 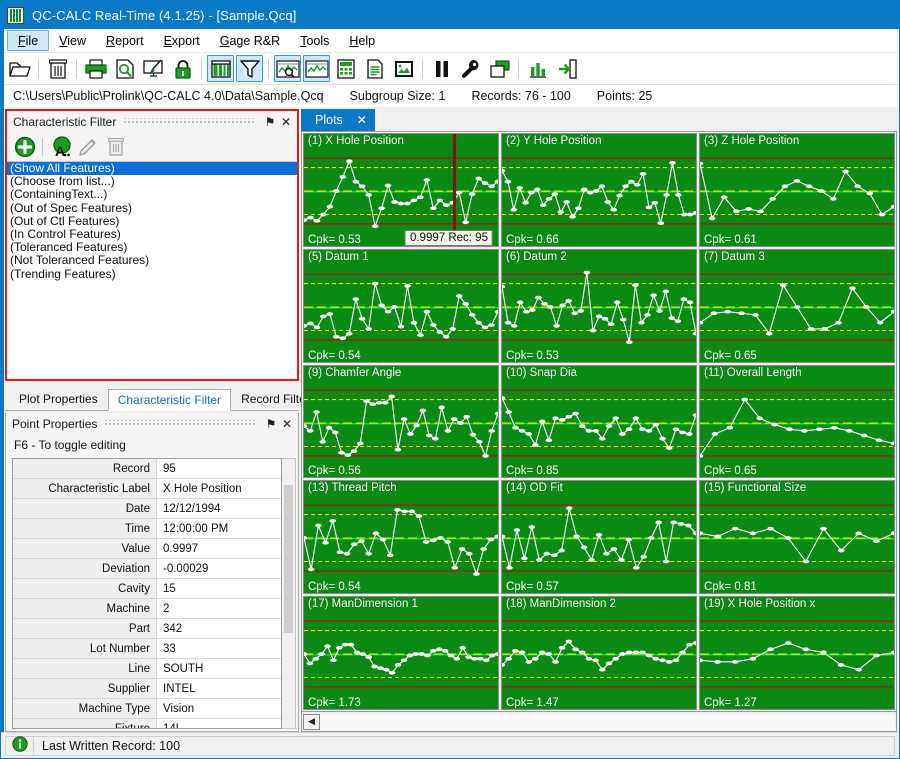 What do you see at coordinates (152, 208) in the screenshot?
I see `list-item: (Out of Spec Features)` at bounding box center [152, 208].